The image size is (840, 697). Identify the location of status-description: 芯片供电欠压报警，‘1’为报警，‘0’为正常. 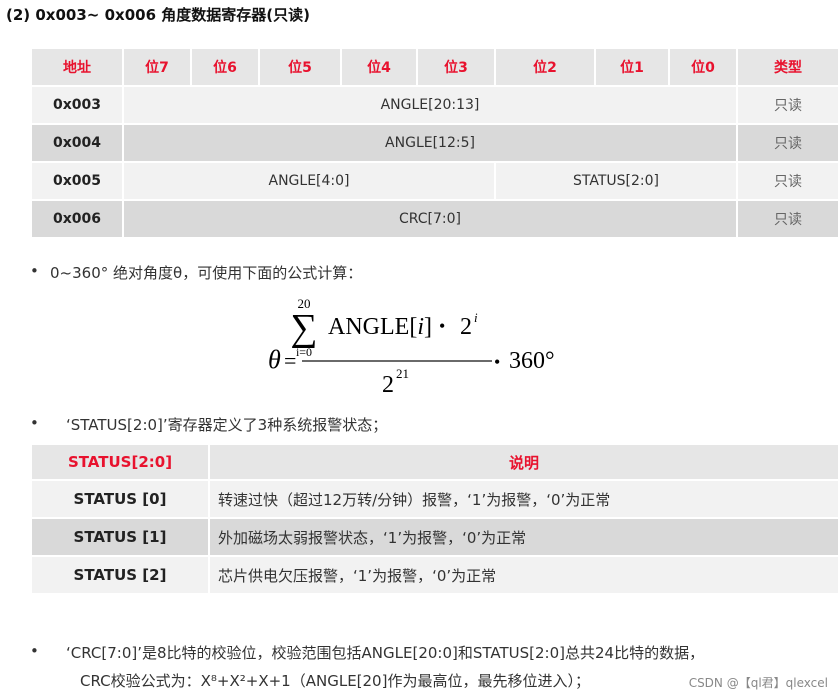
(524, 575).